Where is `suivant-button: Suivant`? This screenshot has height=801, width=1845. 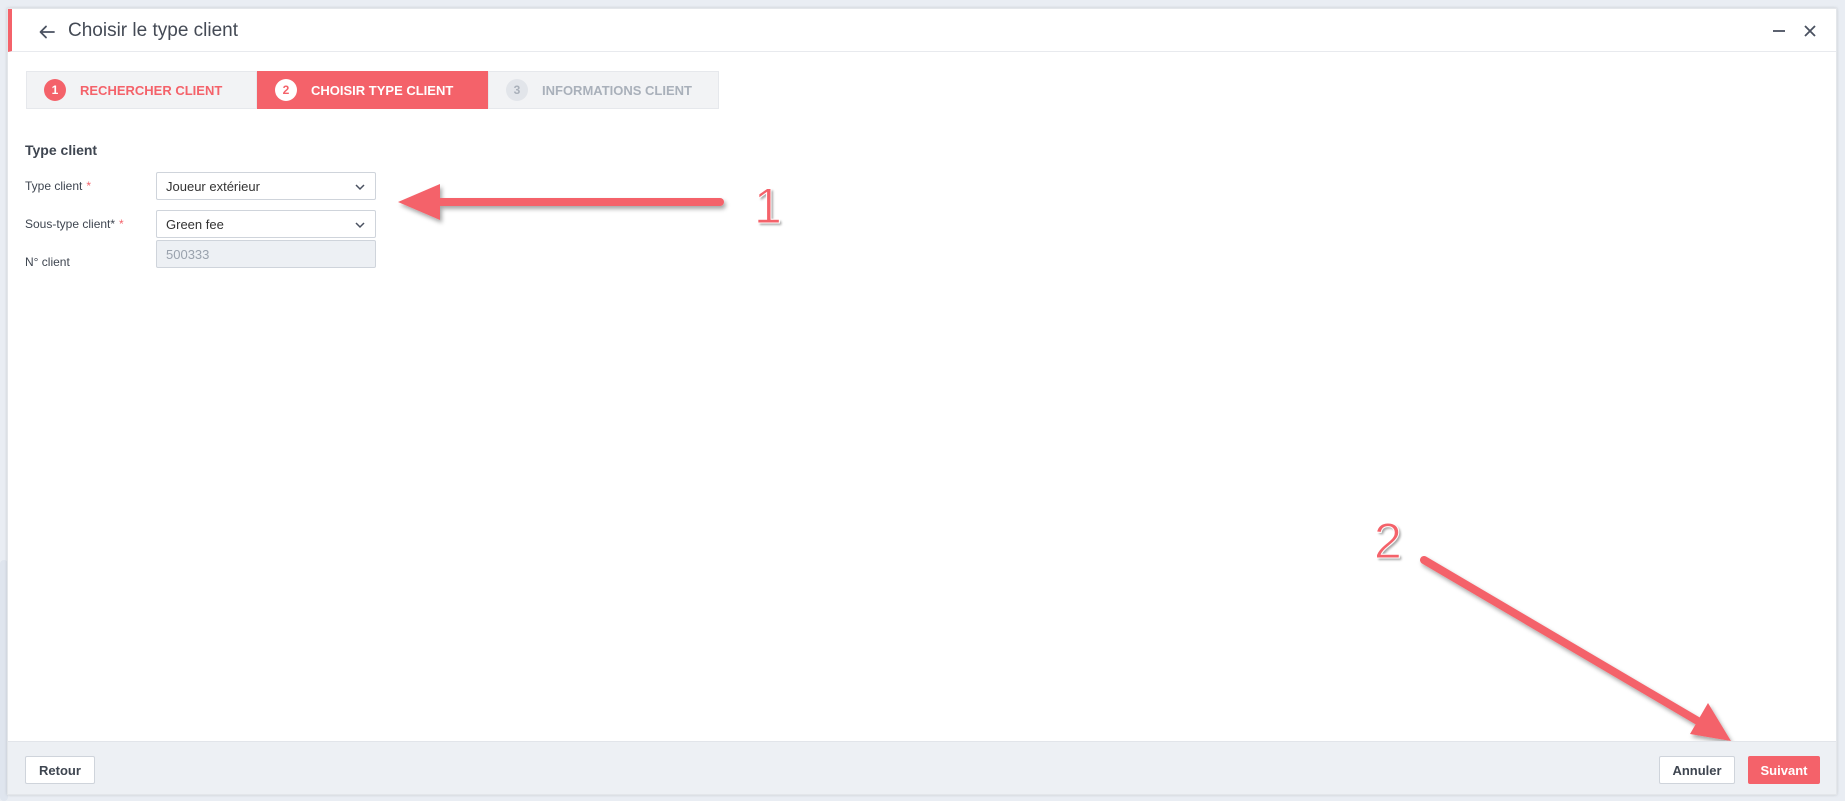 suivant-button: Suivant is located at coordinates (1784, 770).